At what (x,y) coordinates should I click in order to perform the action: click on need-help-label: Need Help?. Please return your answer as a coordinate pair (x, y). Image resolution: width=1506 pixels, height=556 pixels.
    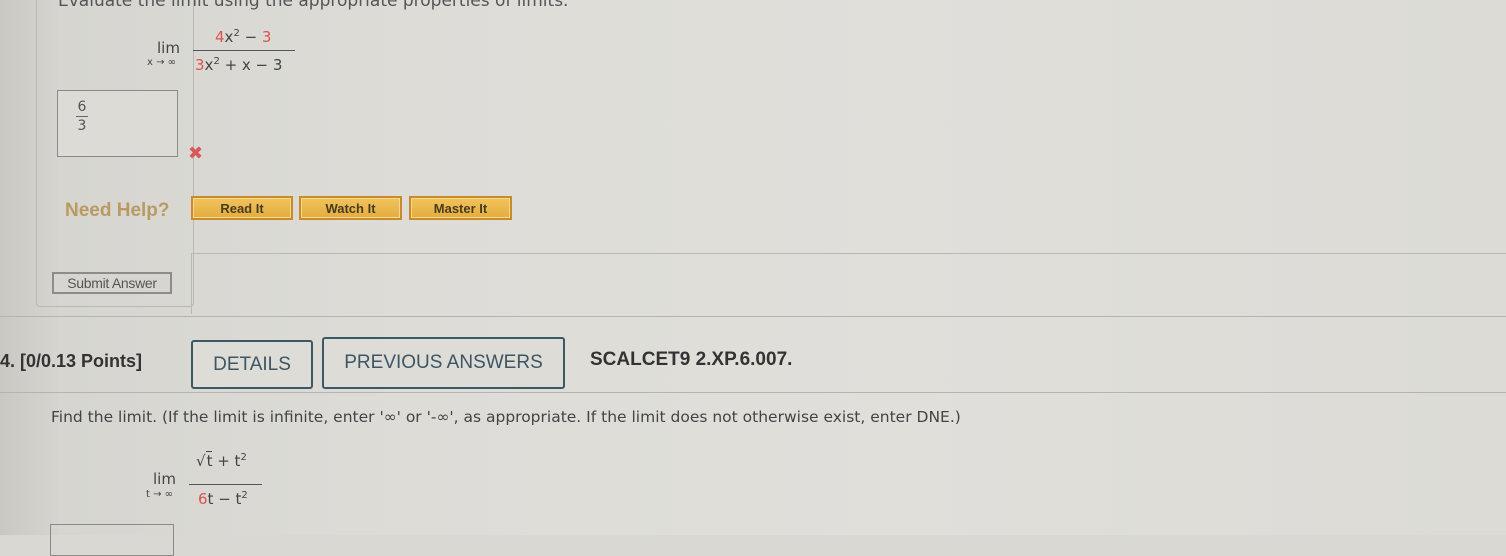
    Looking at the image, I should click on (117, 210).